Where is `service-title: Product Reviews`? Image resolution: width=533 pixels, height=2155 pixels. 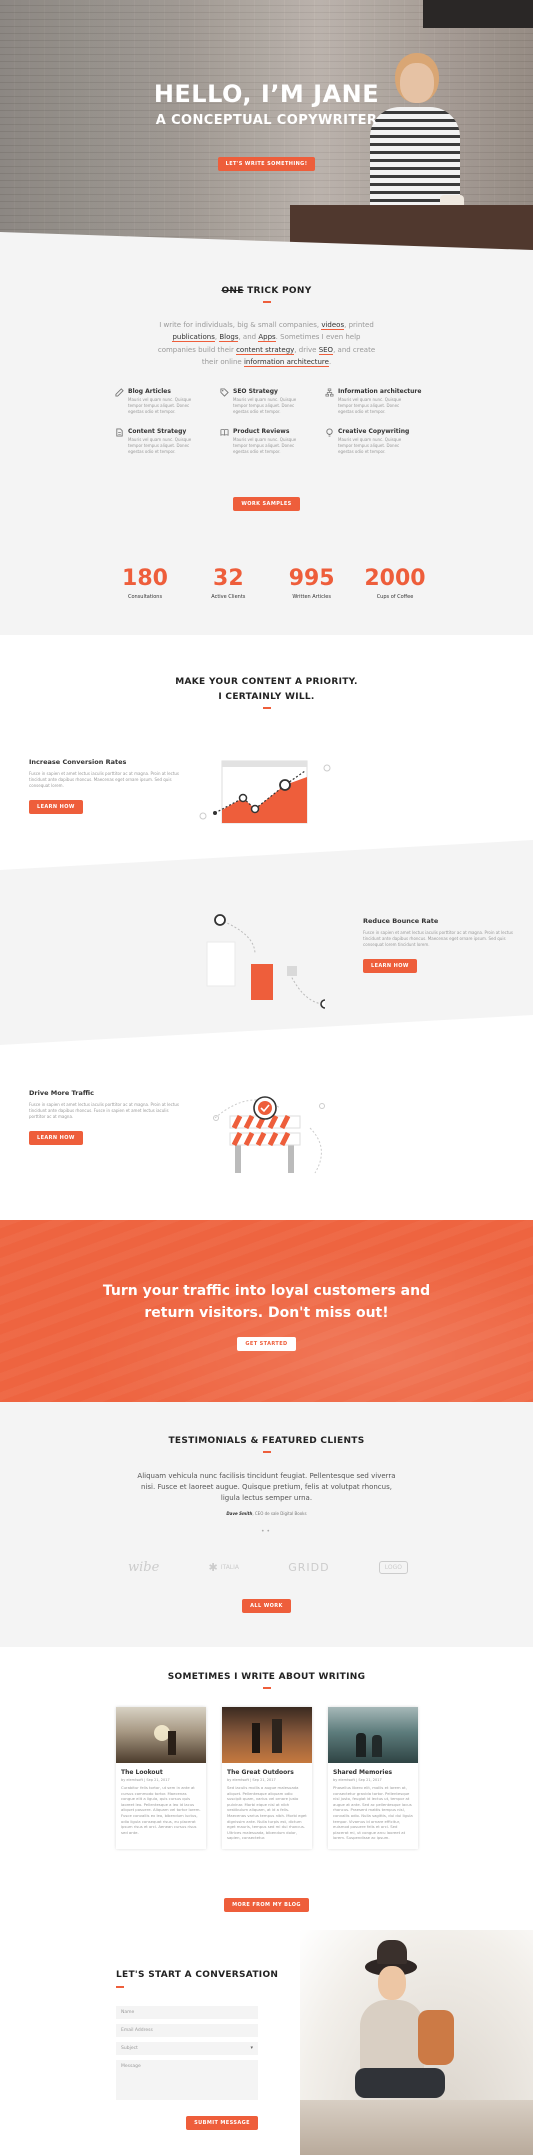
service-title: Product Reviews is located at coordinates (261, 431).